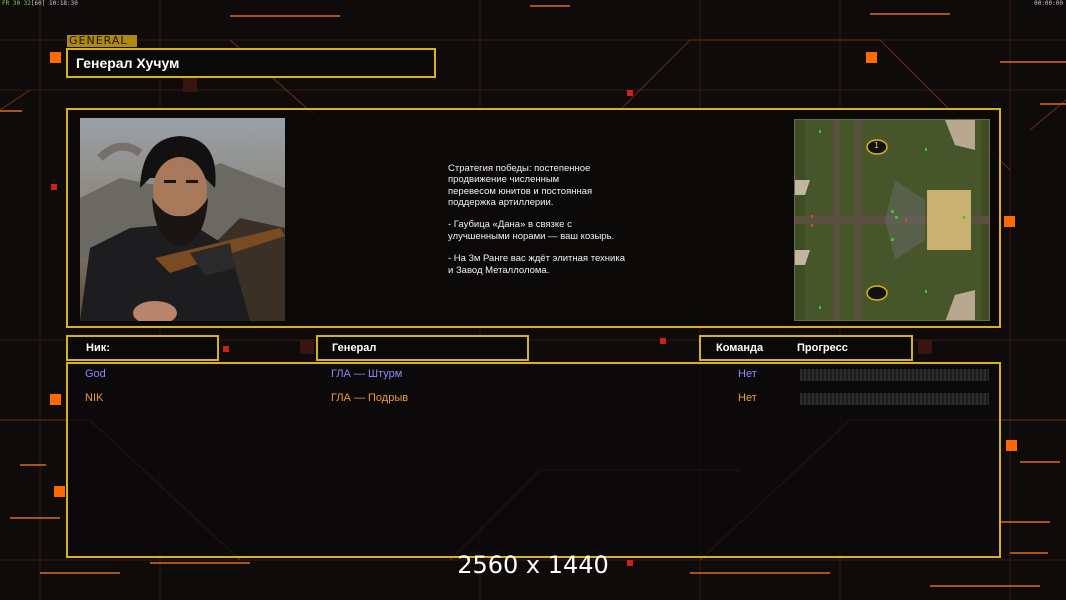  Describe the element at coordinates (94, 398) in the screenshot. I see `player-nick: NIK` at that location.